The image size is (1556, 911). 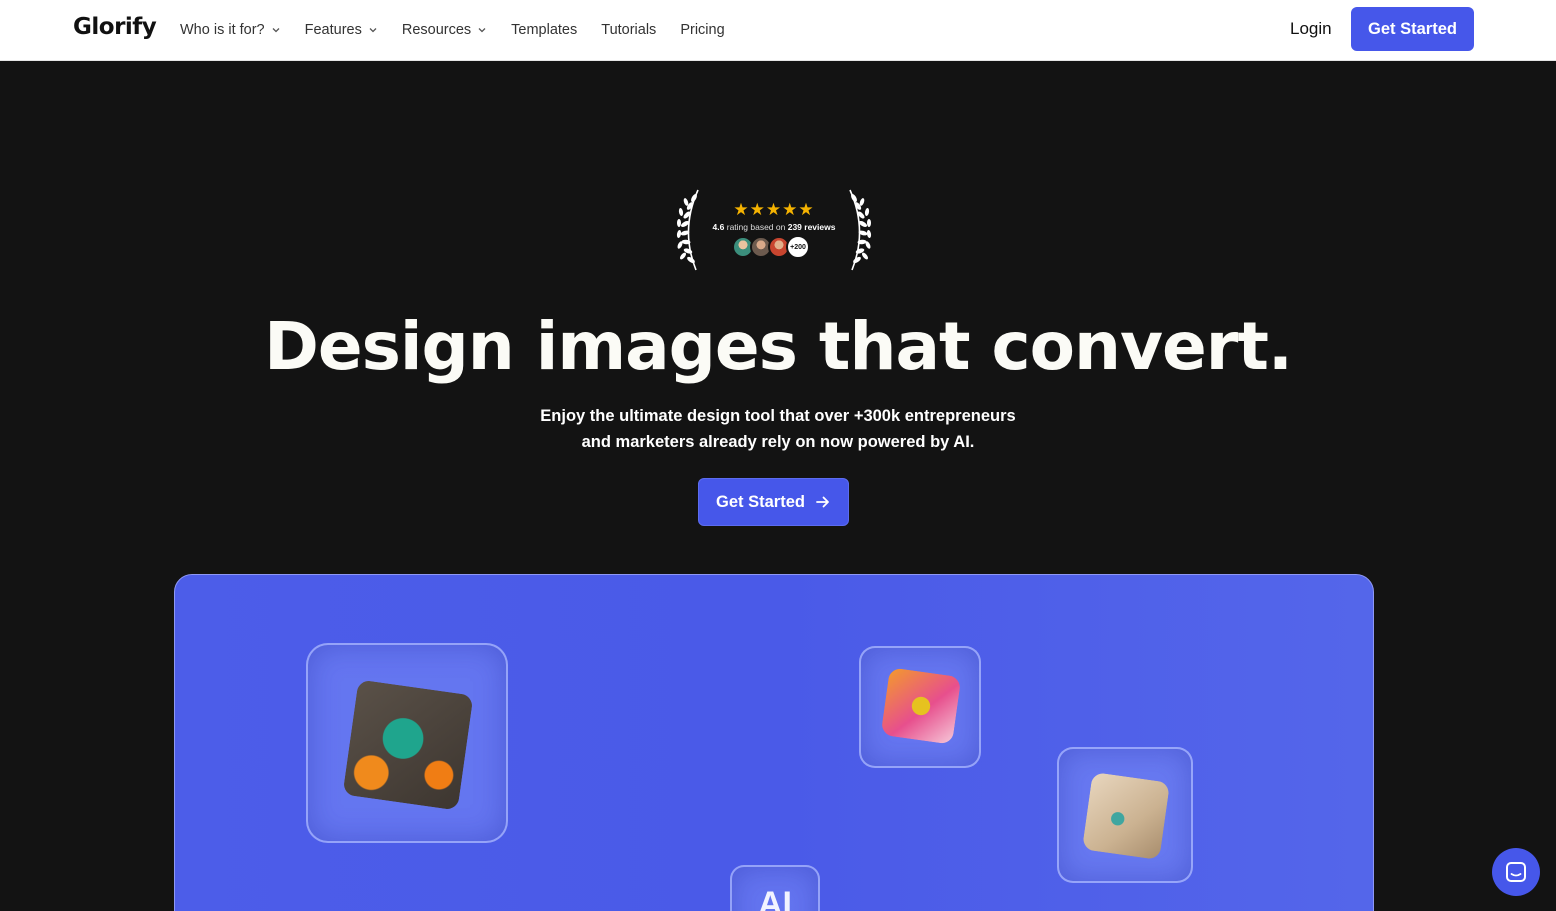 I want to click on header-get-started-button: Get Started, so click(x=1412, y=29).